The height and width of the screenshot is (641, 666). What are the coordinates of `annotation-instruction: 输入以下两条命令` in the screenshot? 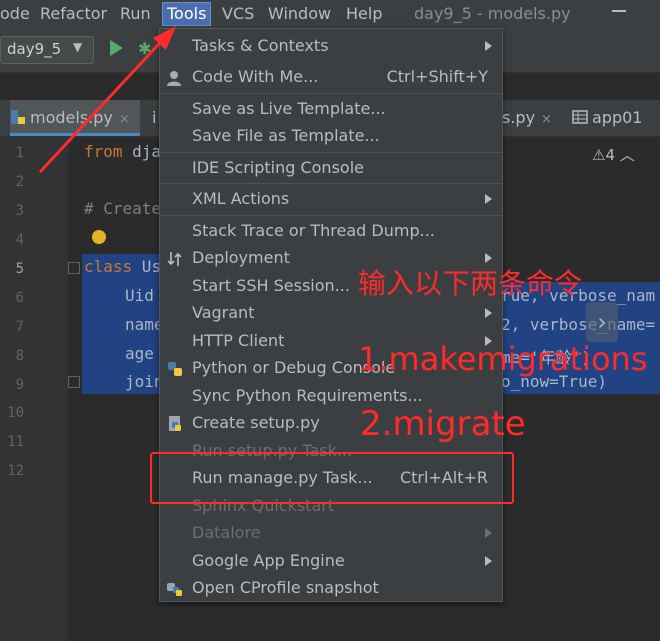 It's located at (470, 283).